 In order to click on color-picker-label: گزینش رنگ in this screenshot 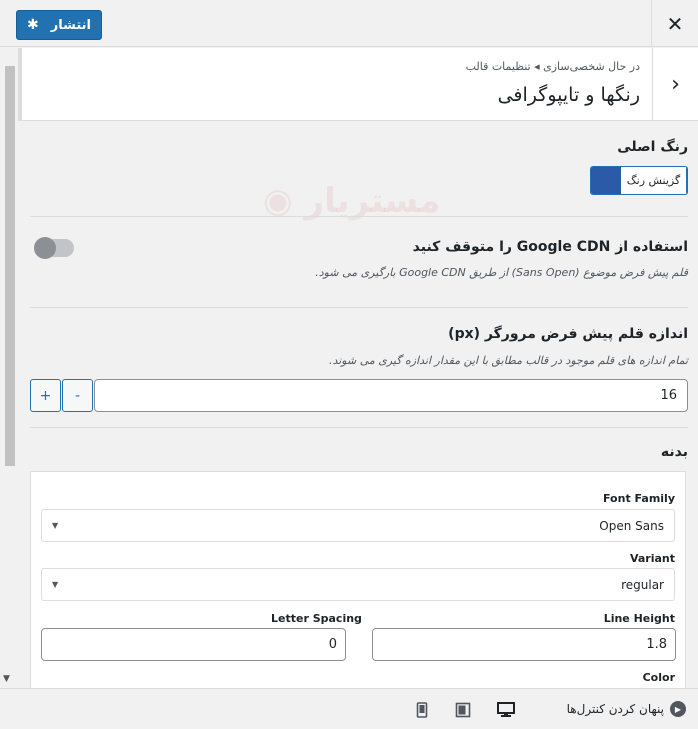, I will do `click(654, 180)`.